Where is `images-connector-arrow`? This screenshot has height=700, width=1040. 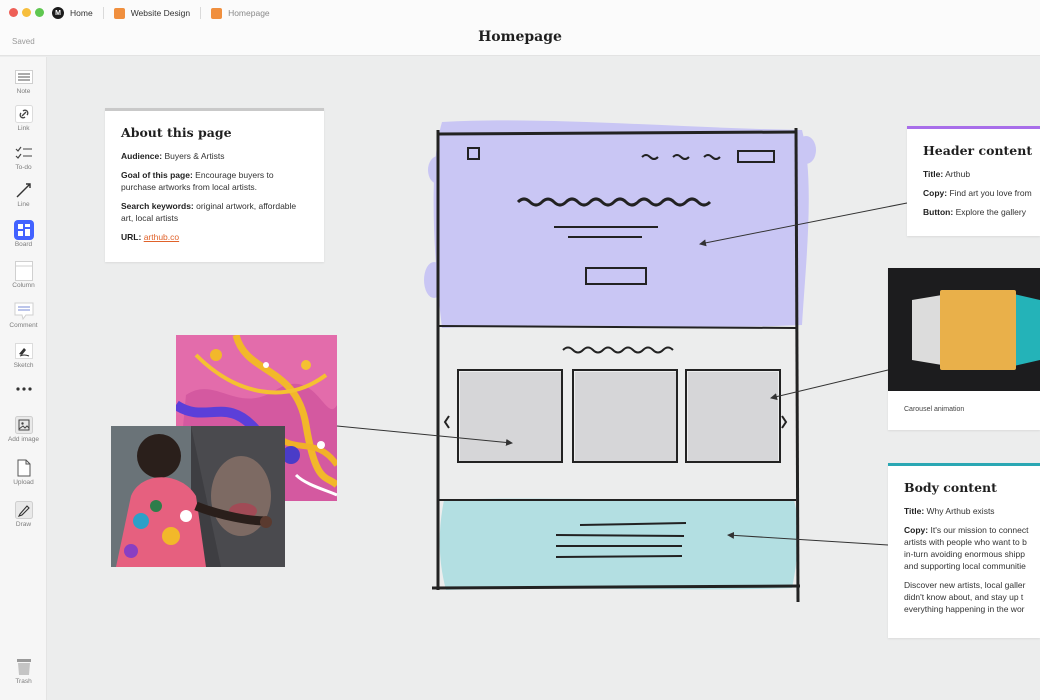 images-connector-arrow is located at coordinates (424, 435).